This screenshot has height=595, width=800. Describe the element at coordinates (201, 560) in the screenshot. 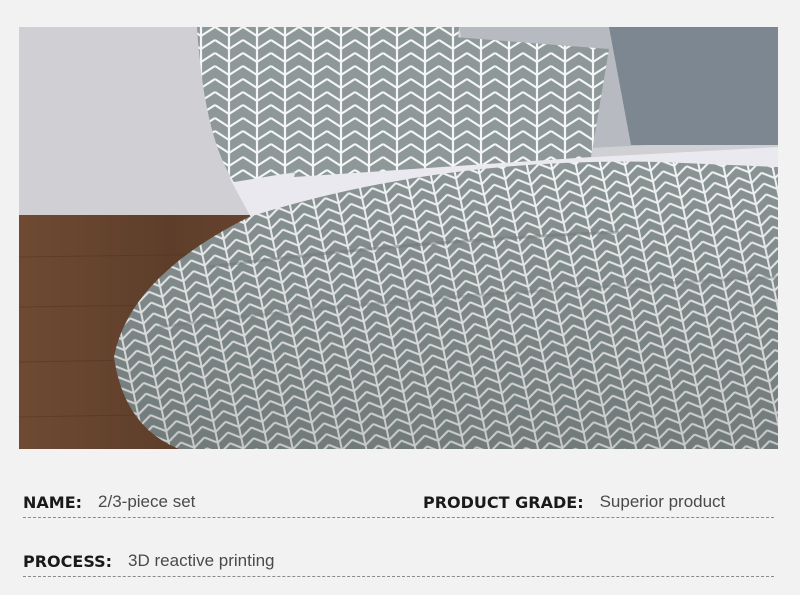

I see `spec-process-value: 3D reactive printing` at that location.